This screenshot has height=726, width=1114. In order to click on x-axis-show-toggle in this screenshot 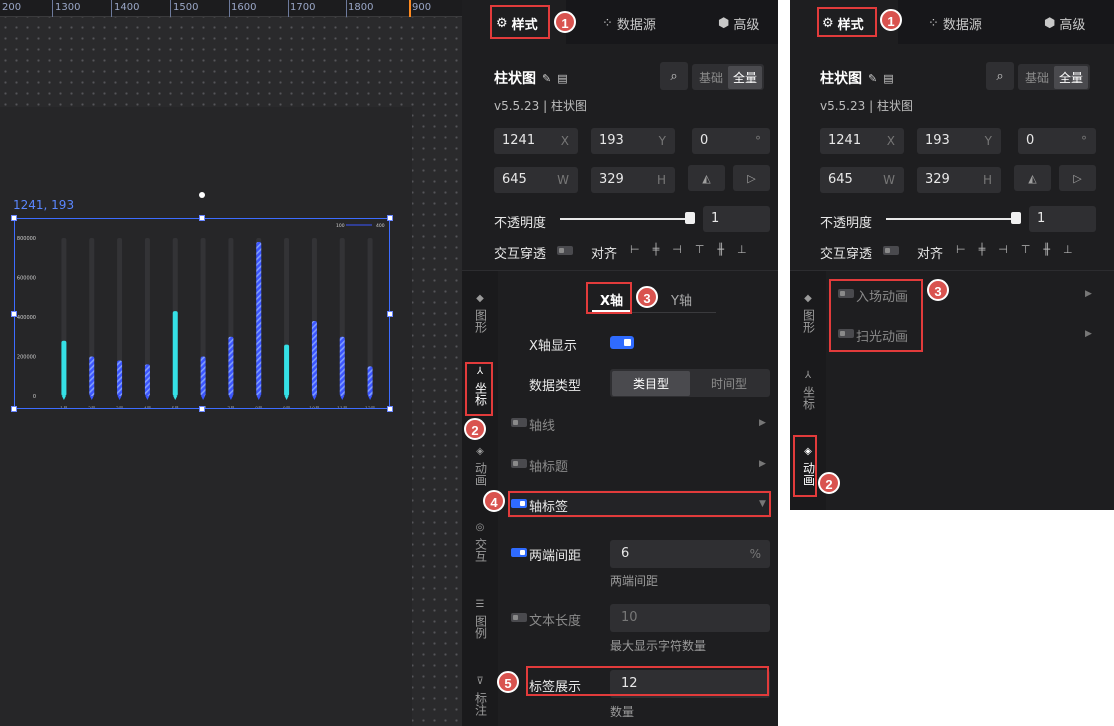, I will do `click(622, 342)`.